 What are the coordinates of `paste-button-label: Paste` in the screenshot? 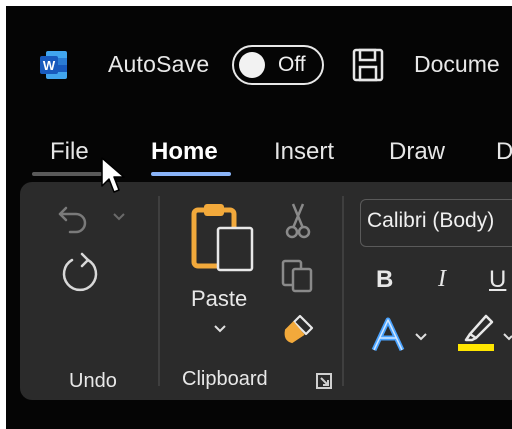 It's located at (219, 299).